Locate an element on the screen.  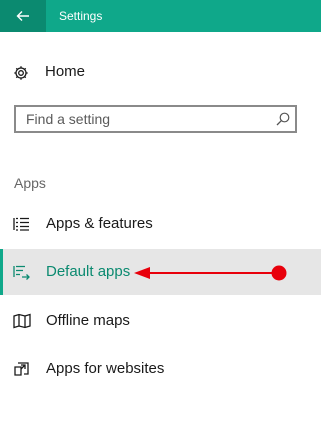
nav-item-label: Apps for websites is located at coordinates (105, 368).